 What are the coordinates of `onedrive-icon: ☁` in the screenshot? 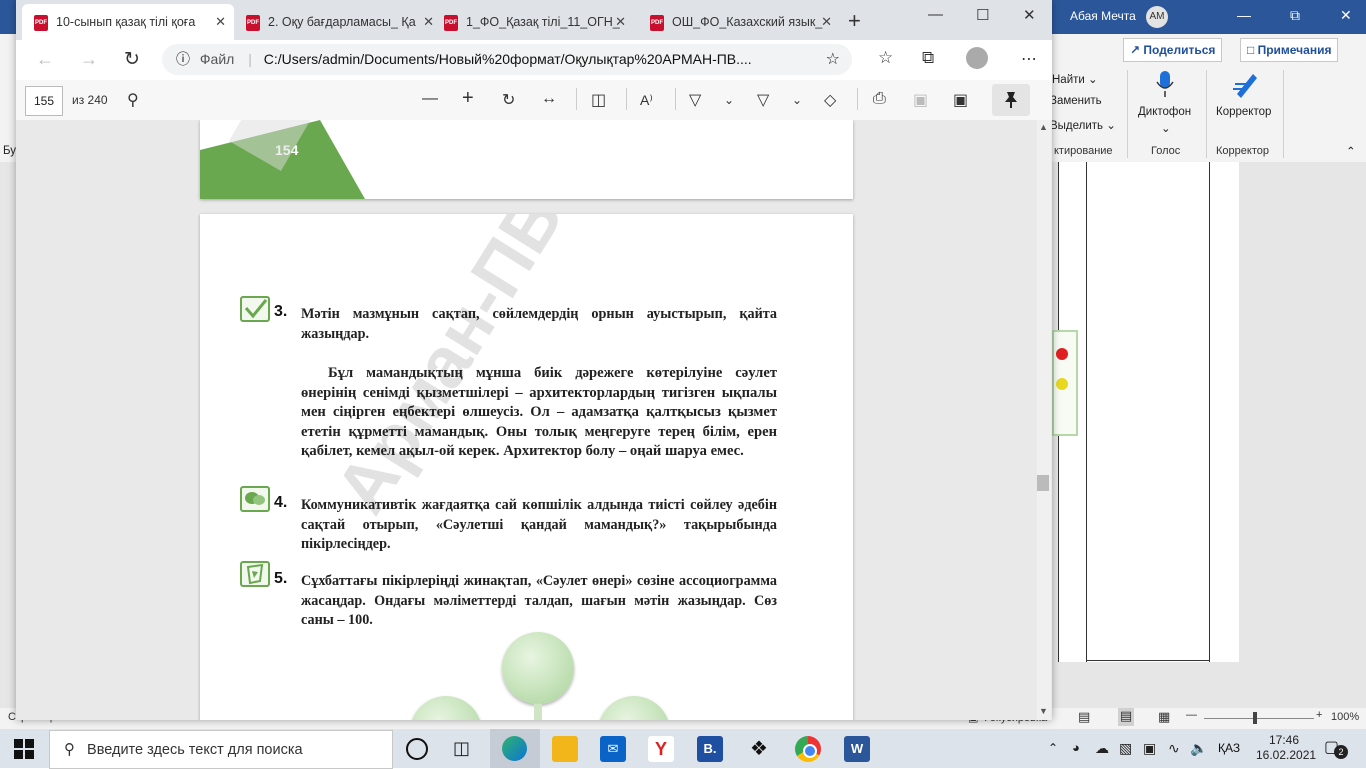 It's located at (1102, 748).